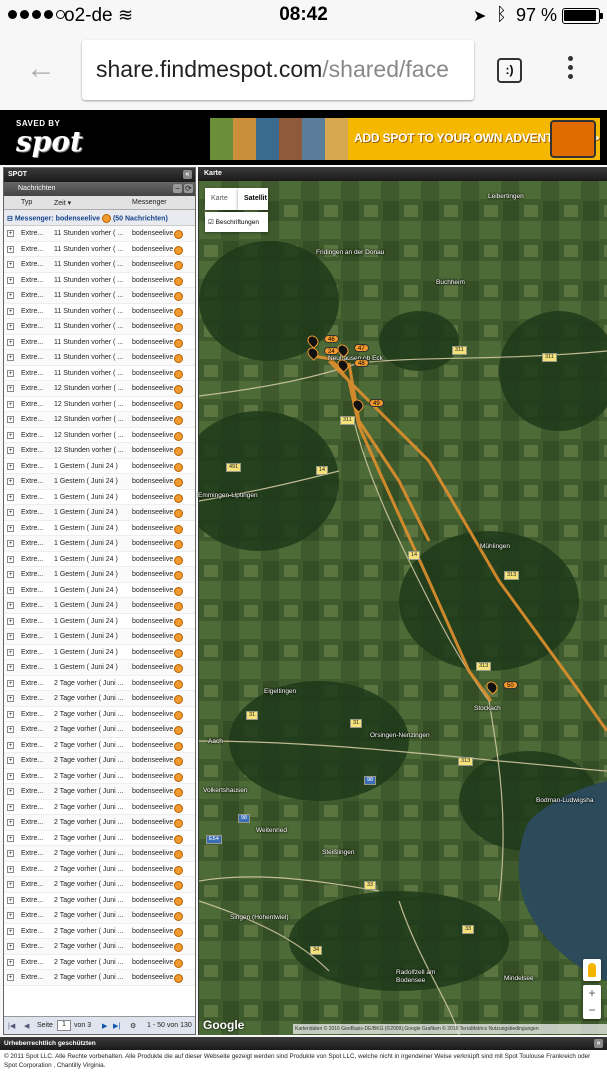 This screenshot has height=1080, width=607. Describe the element at coordinates (116, 1026) in the screenshot. I see `last-page-icon: ▶|` at that location.